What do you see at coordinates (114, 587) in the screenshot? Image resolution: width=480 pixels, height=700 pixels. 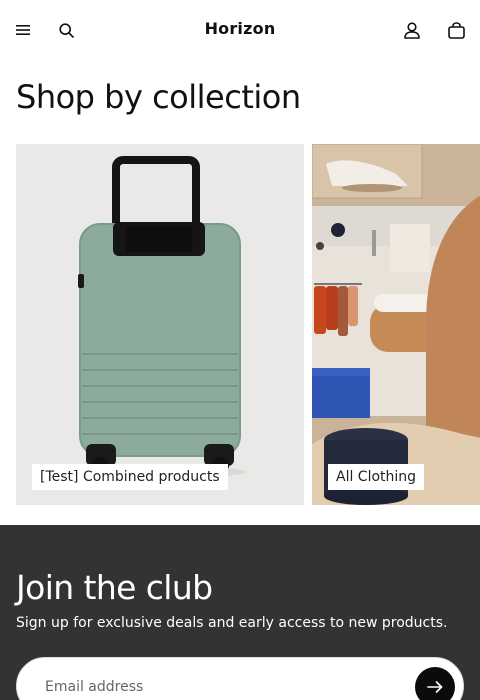 I see `newsletter-title: Join the club` at bounding box center [114, 587].